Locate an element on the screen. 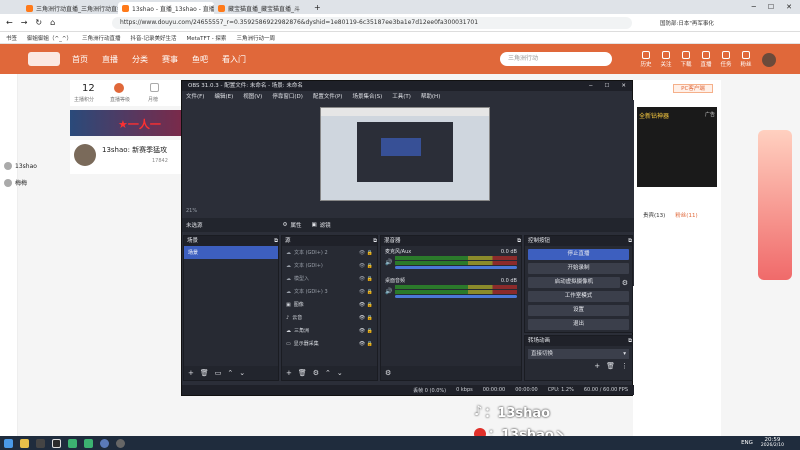 The height and width of the screenshot is (450, 800). anchor-avatar is located at coordinates (85, 155).